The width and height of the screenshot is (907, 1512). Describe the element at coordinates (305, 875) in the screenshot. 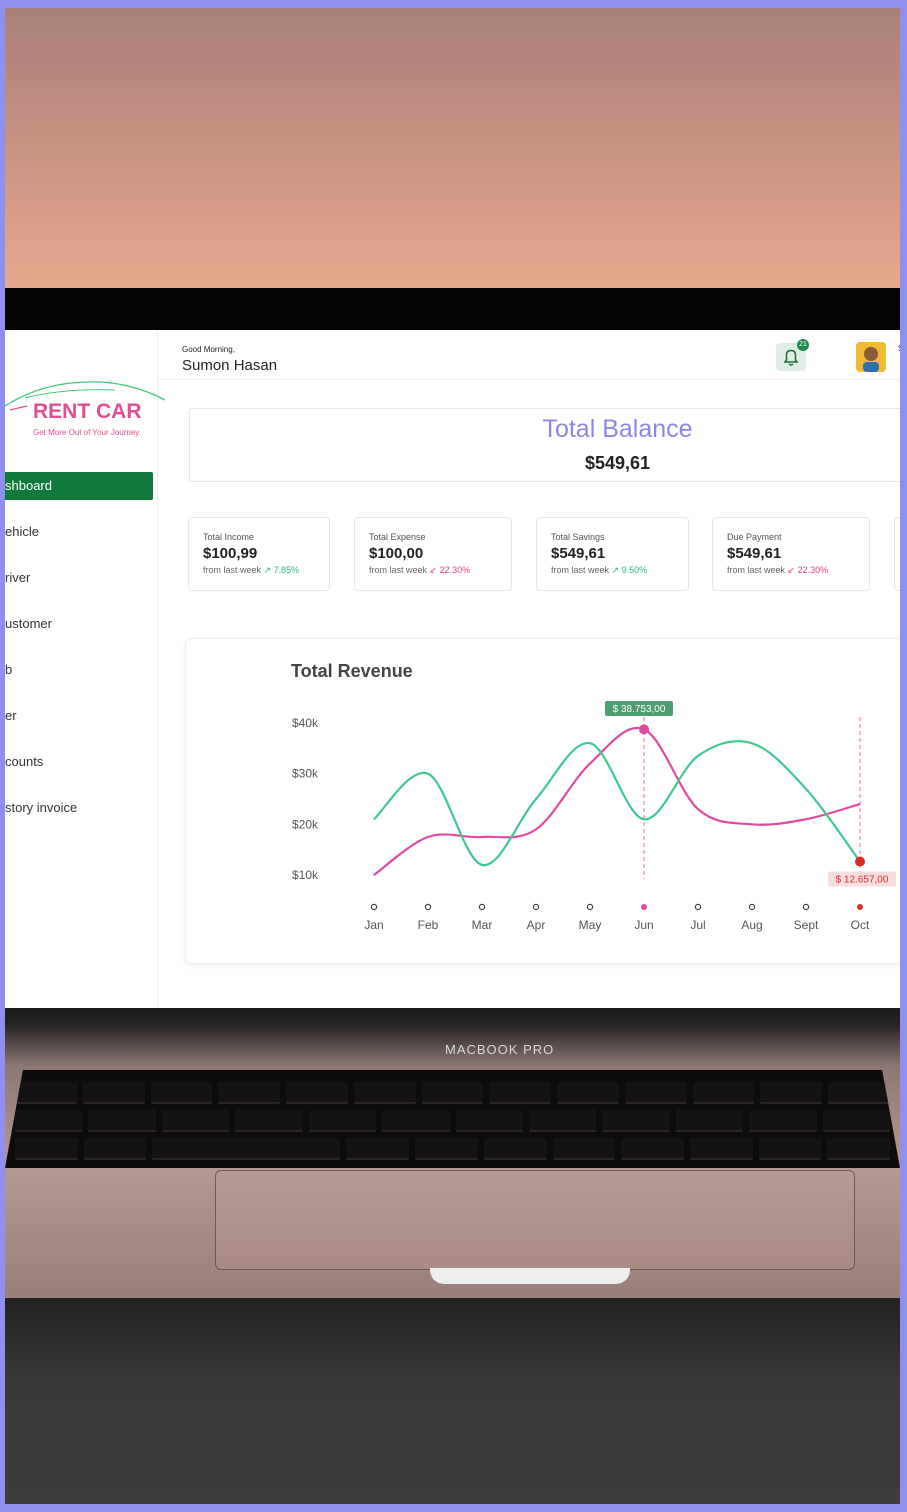

I see `y-tick-label: $10k` at that location.